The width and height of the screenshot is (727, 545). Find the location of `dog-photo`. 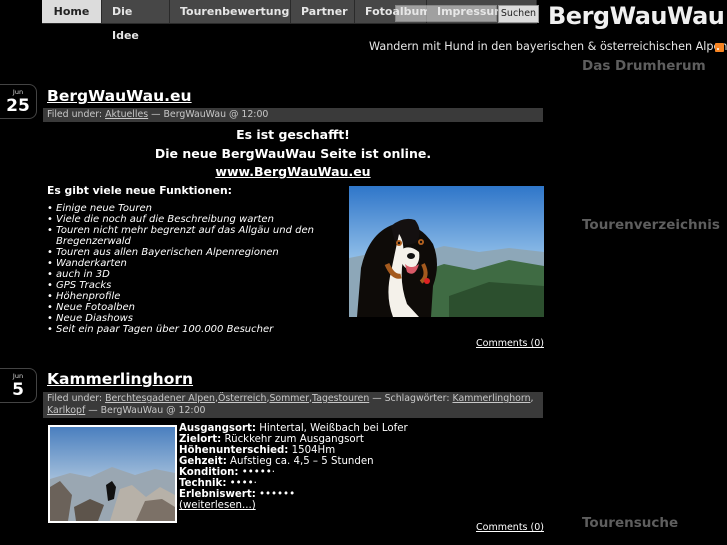

dog-photo is located at coordinates (446, 251).